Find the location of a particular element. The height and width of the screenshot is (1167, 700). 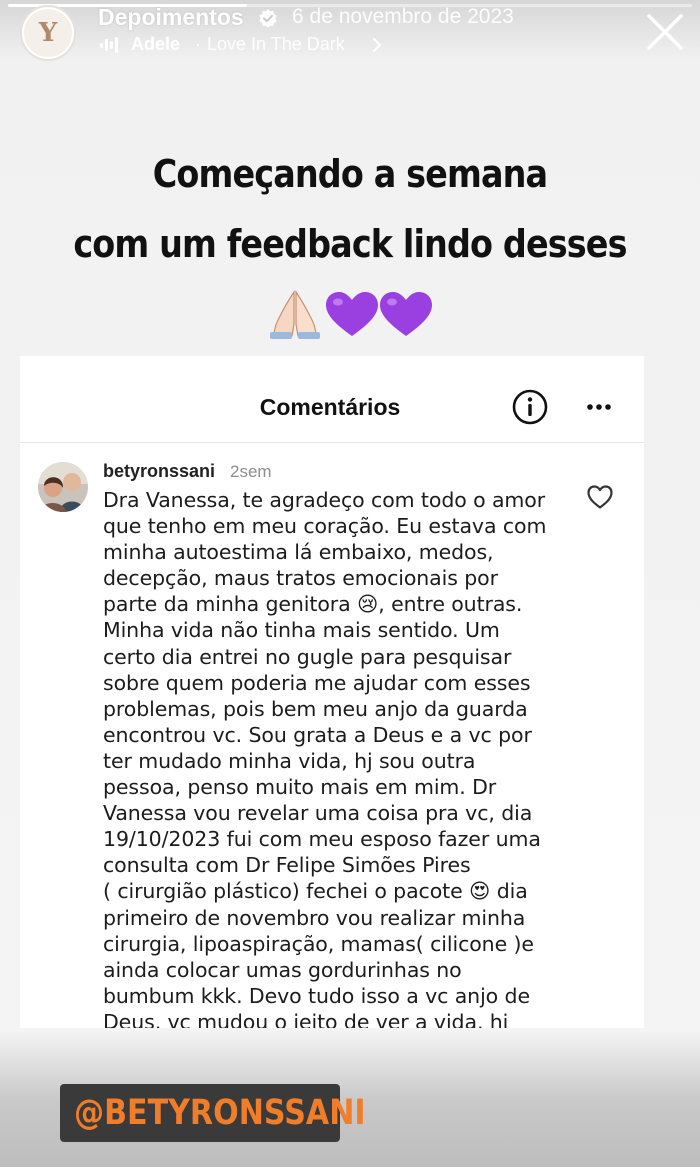

more-options-icon is located at coordinates (599, 407).